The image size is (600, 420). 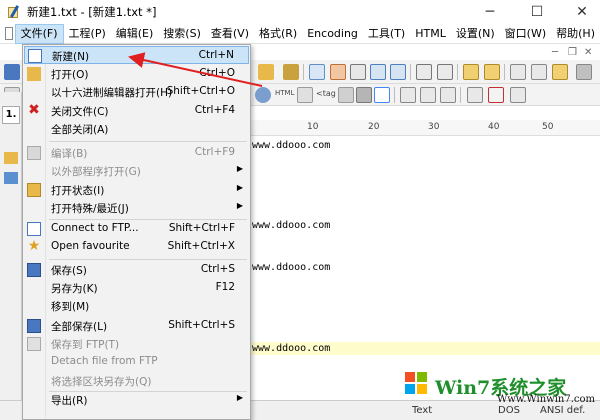 I want to click on menu-settings: 设置(N), so click(x=475, y=34).